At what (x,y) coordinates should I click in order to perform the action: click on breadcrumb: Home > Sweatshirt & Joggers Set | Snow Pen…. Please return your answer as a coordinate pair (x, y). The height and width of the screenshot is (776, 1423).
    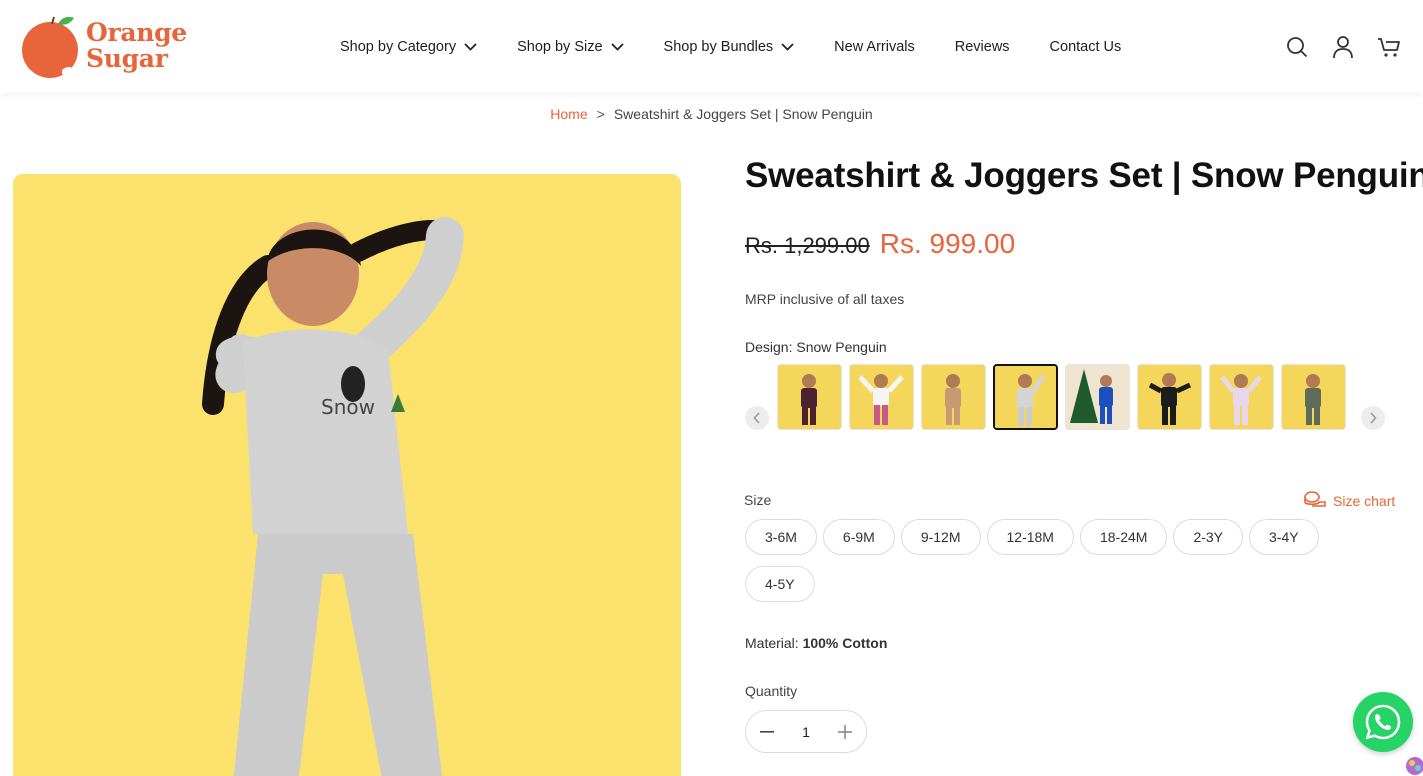
    Looking at the image, I should click on (711, 114).